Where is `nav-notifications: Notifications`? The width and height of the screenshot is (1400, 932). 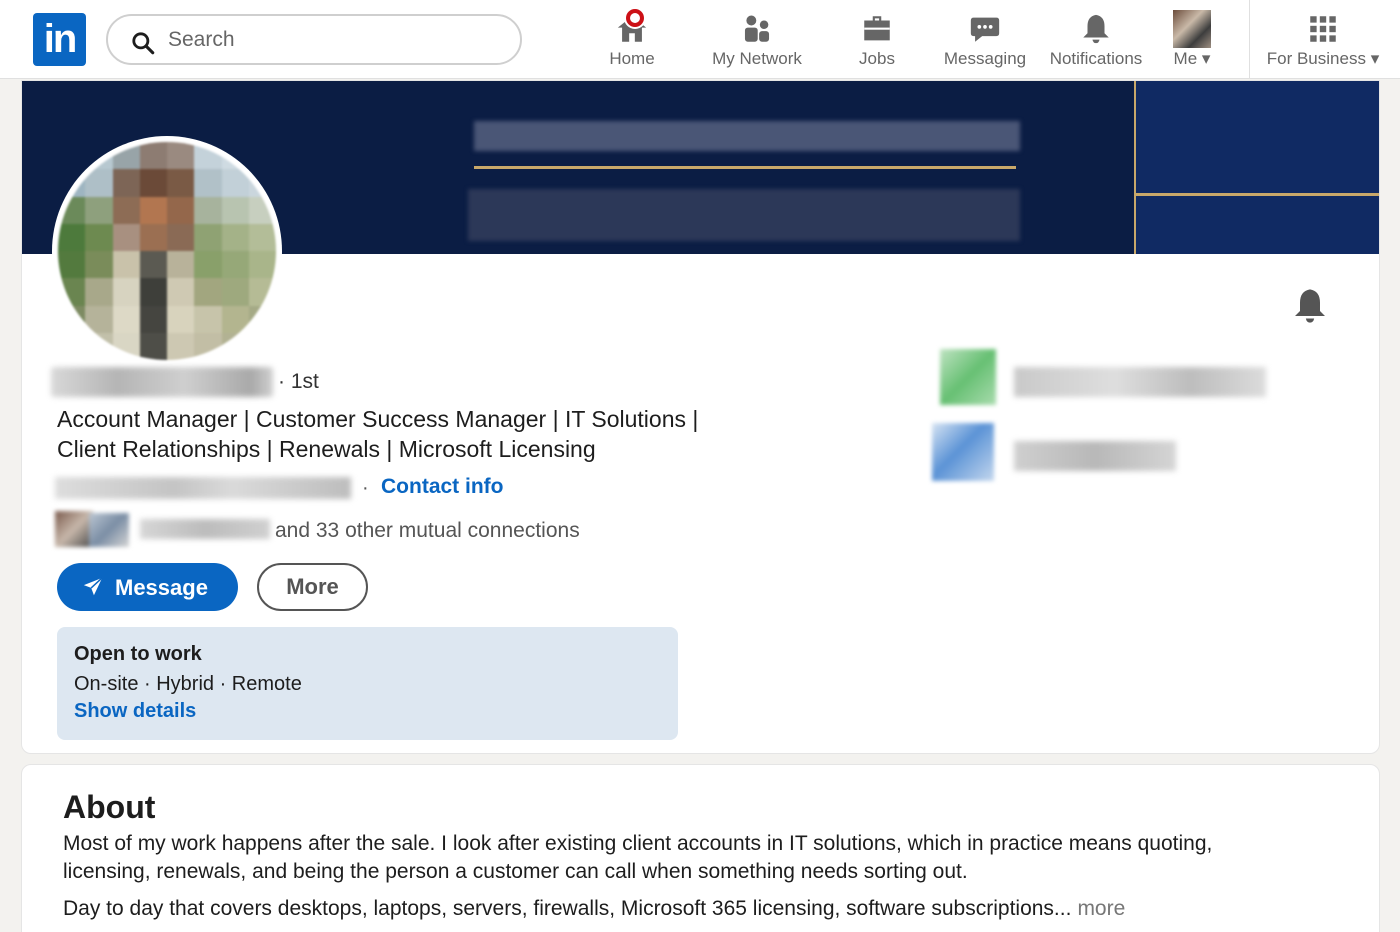
nav-notifications: Notifications is located at coordinates (1096, 41).